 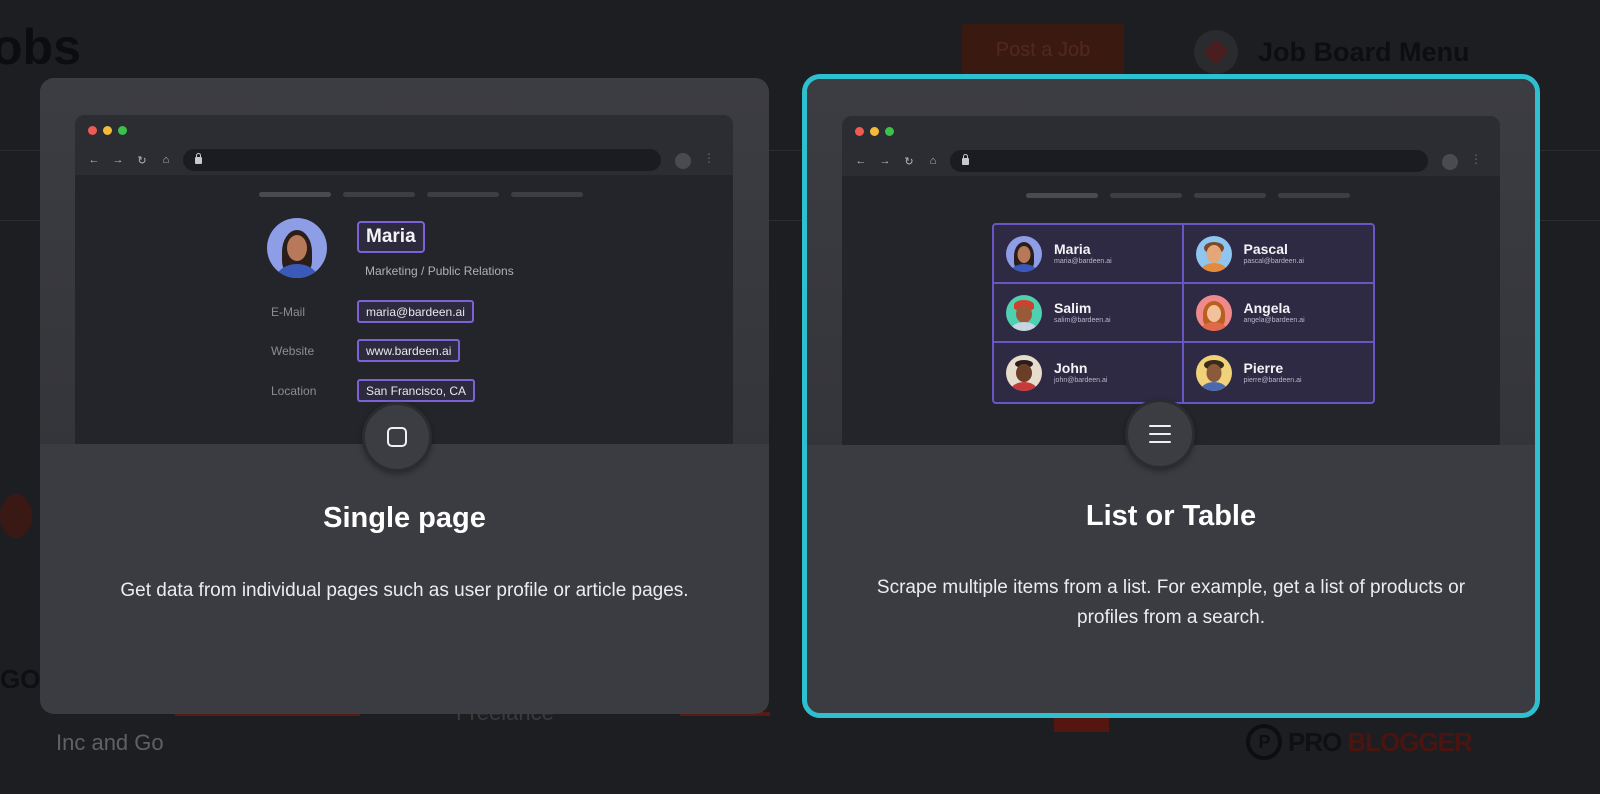 What do you see at coordinates (1272, 380) in the screenshot?
I see `person-email: pierre@bardeen.ai` at bounding box center [1272, 380].